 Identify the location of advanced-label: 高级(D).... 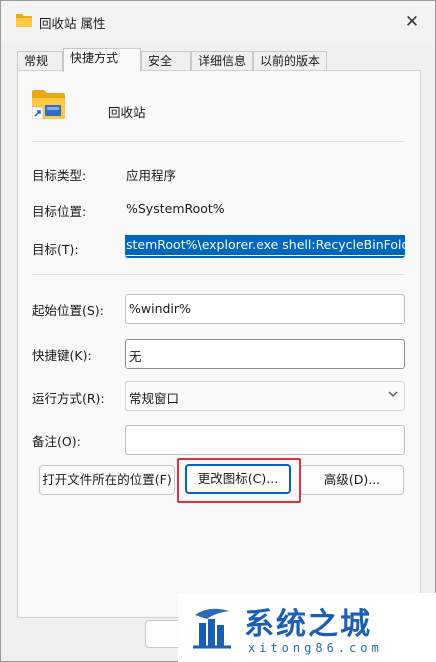
(352, 479).